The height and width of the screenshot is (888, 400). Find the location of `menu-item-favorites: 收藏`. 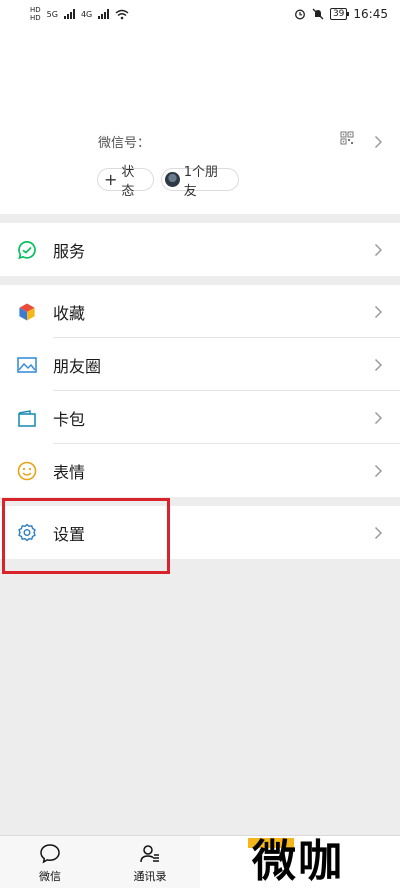

menu-item-favorites: 收藏 is located at coordinates (200, 311).